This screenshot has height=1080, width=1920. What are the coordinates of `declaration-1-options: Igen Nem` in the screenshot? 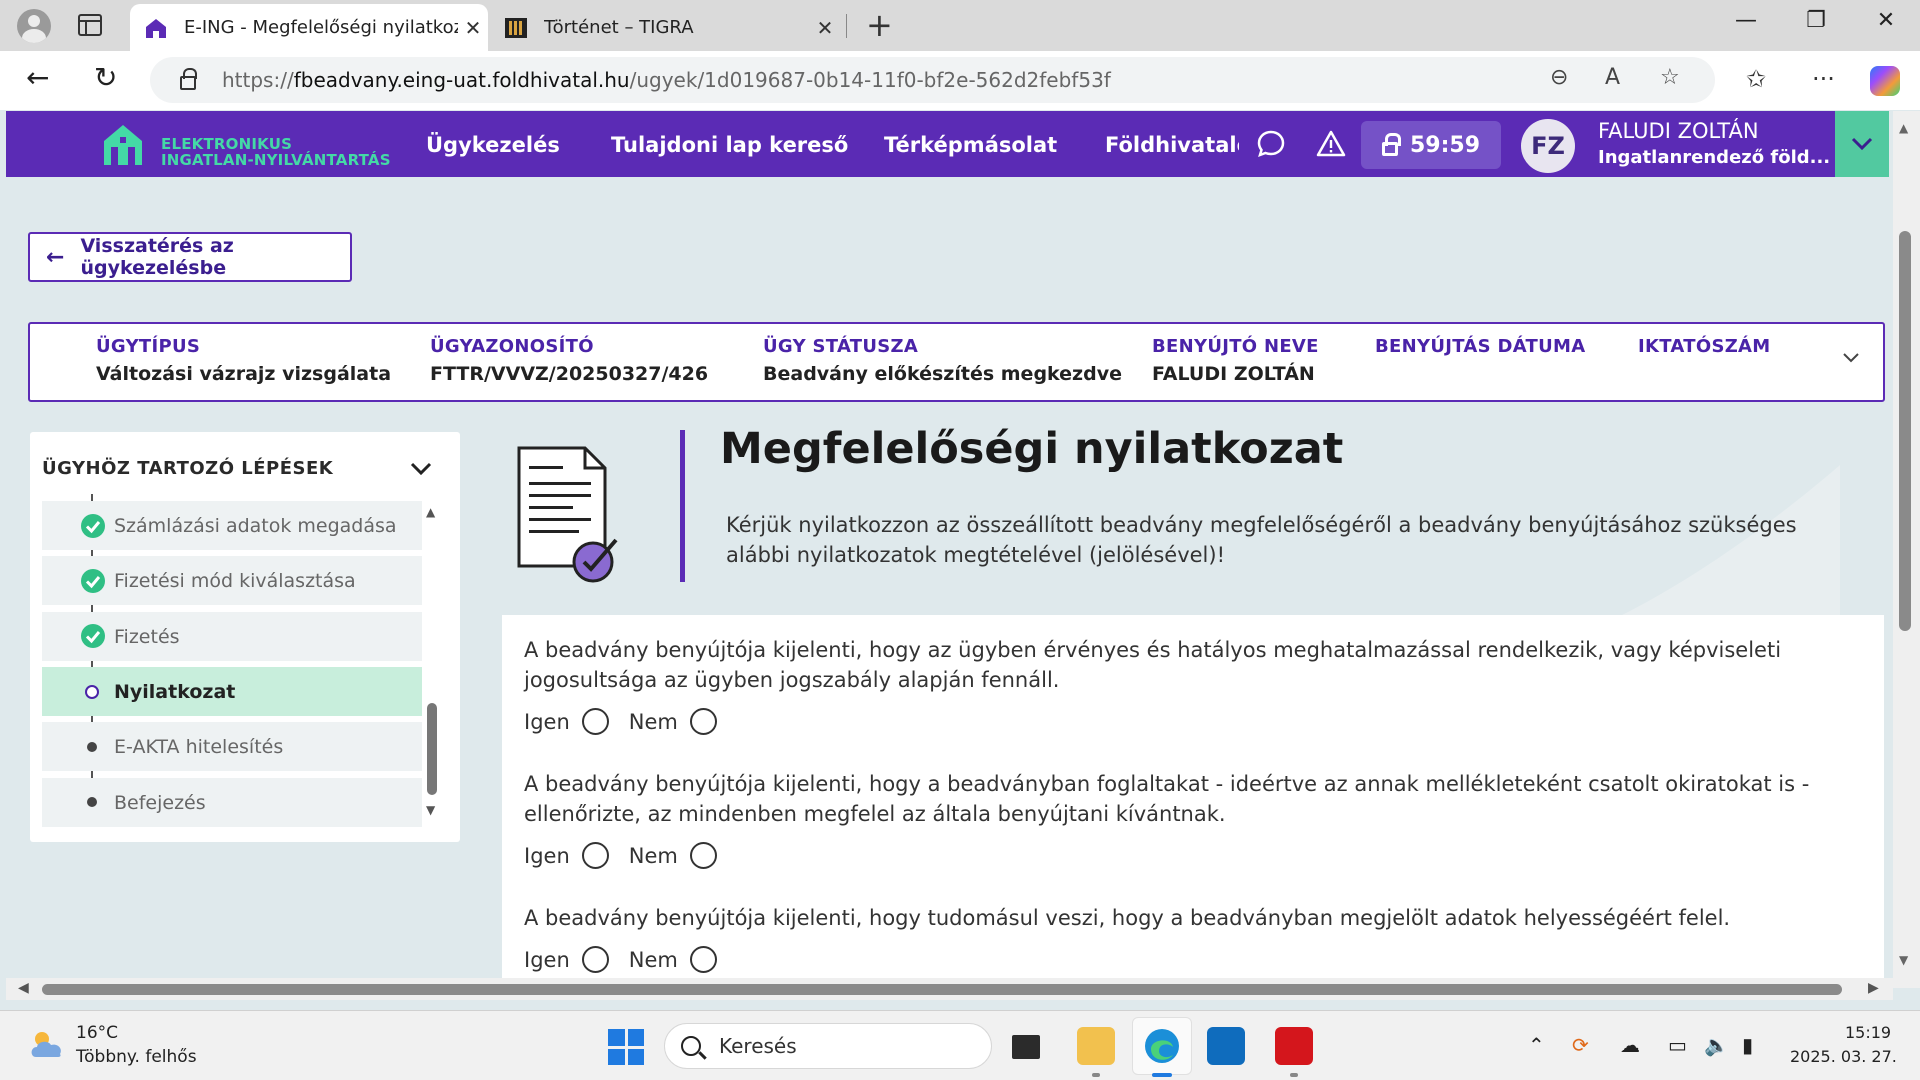 It's located at (630, 721).